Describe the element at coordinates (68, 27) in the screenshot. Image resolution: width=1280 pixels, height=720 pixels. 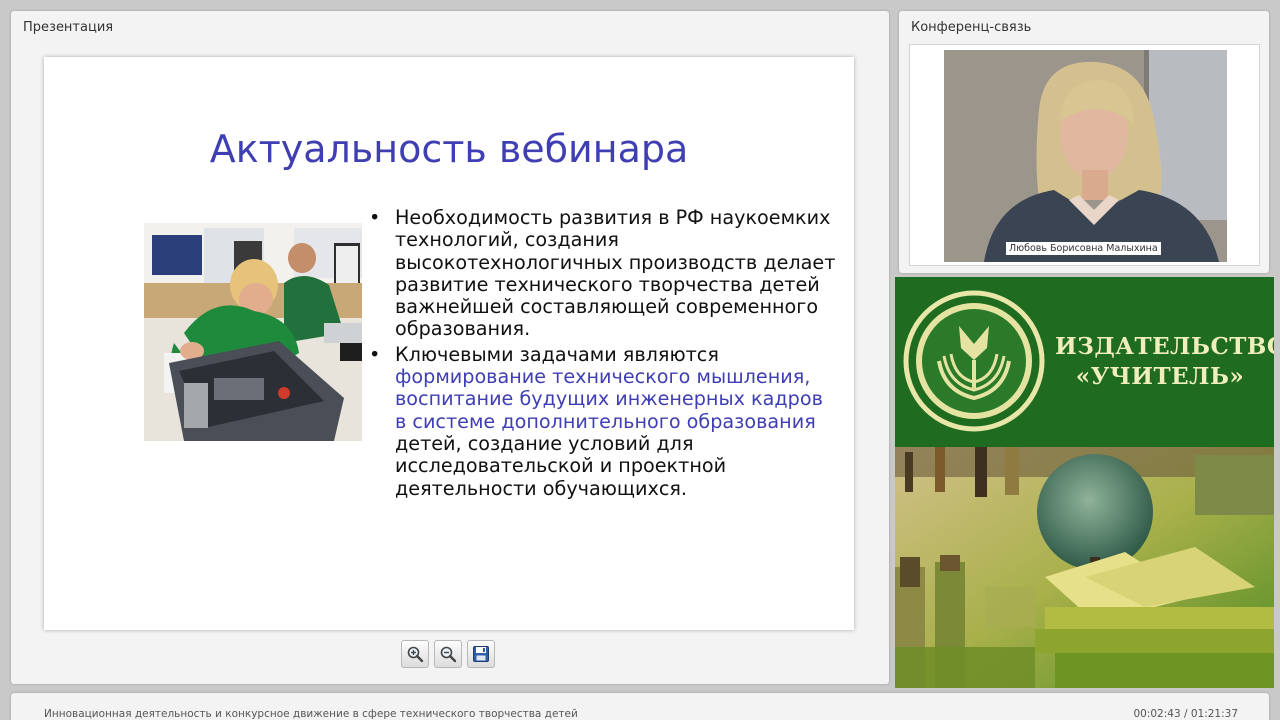
I see `presentation-panel-title: Презентация` at that location.